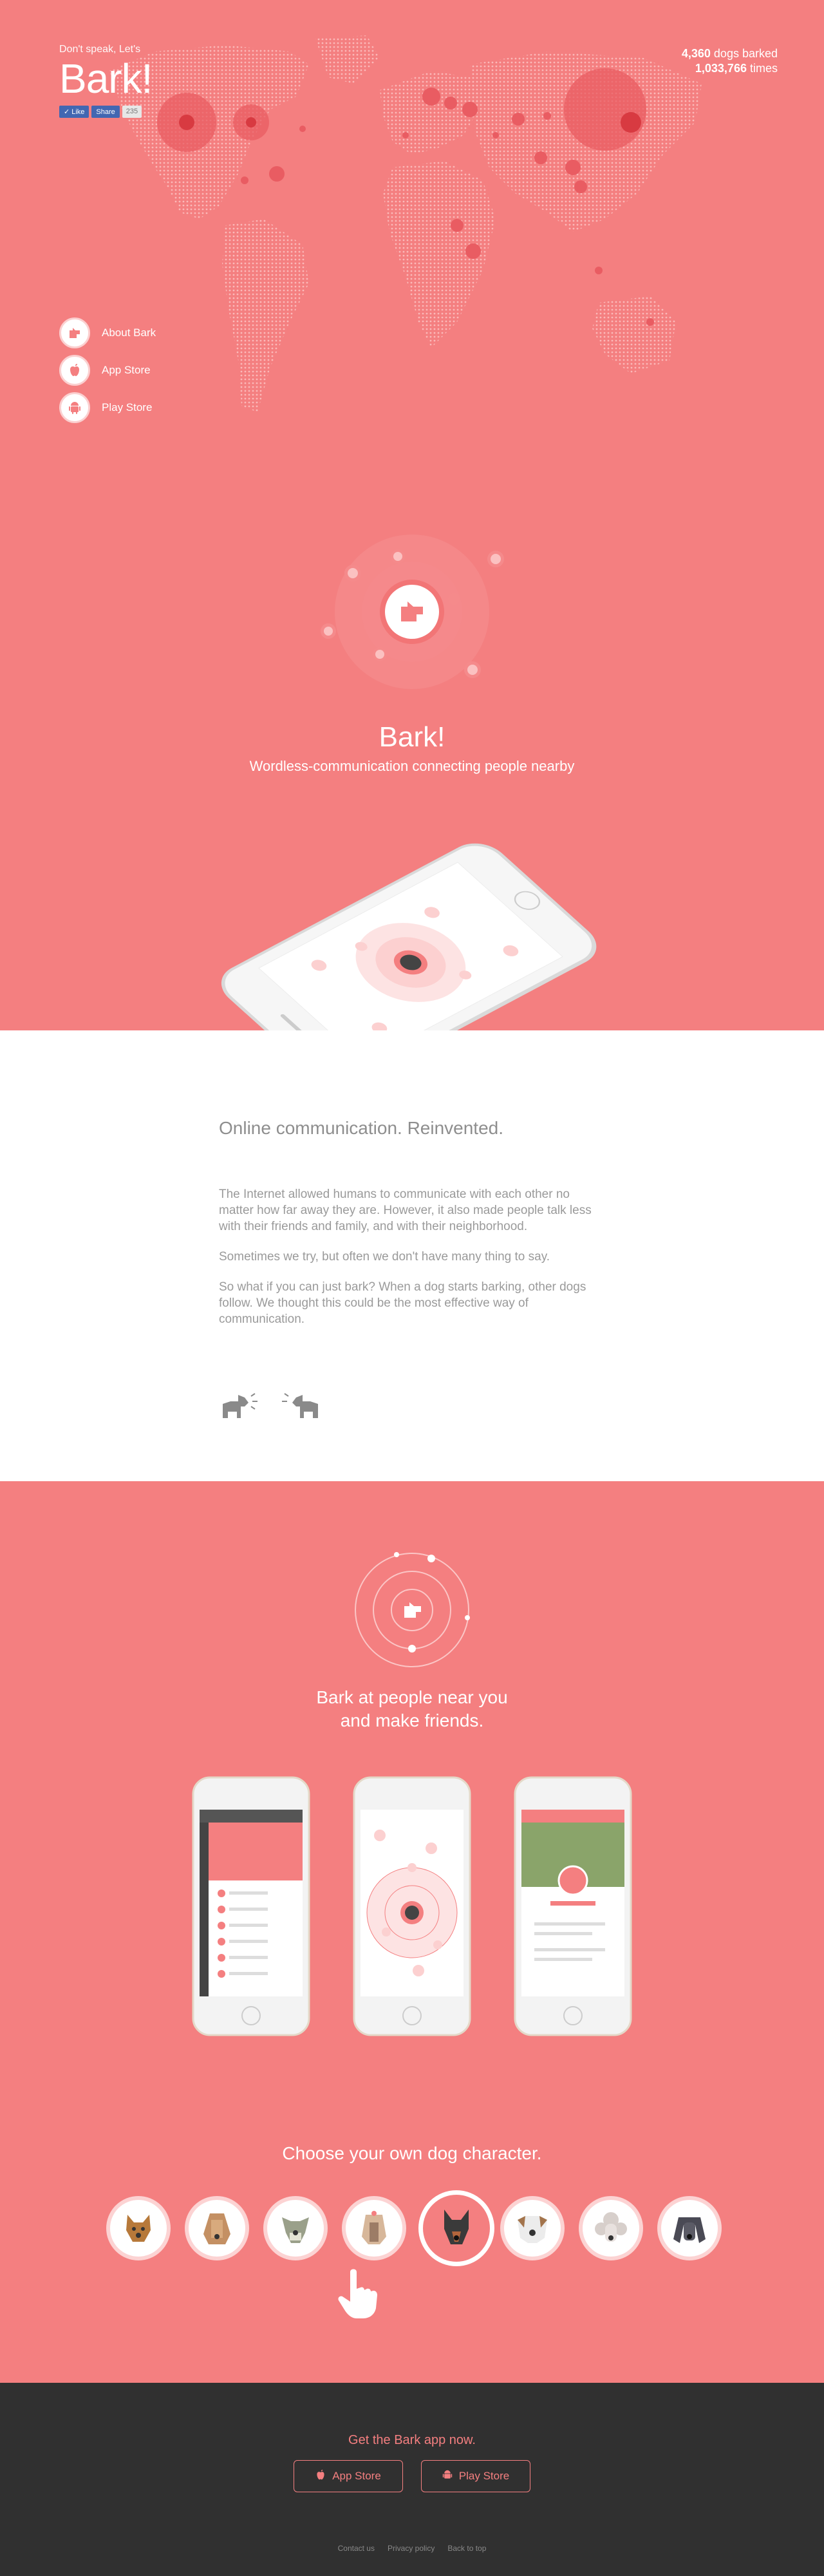  Describe the element at coordinates (374, 2228) in the screenshot. I see `character-yorkshire-terrier` at that location.